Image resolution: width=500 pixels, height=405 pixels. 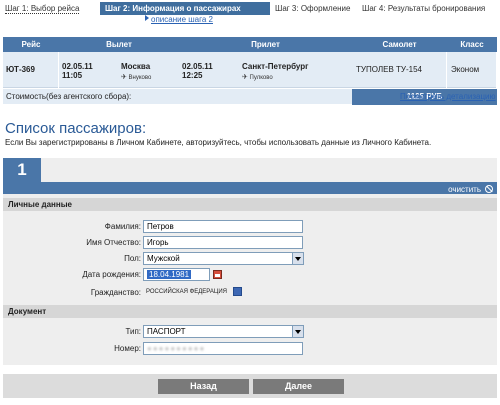 I want to click on departure-city: Москва, so click(x=136, y=66).